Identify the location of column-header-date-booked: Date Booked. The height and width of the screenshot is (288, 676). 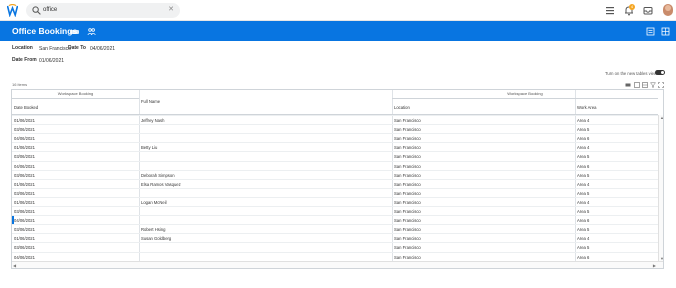
(26, 107).